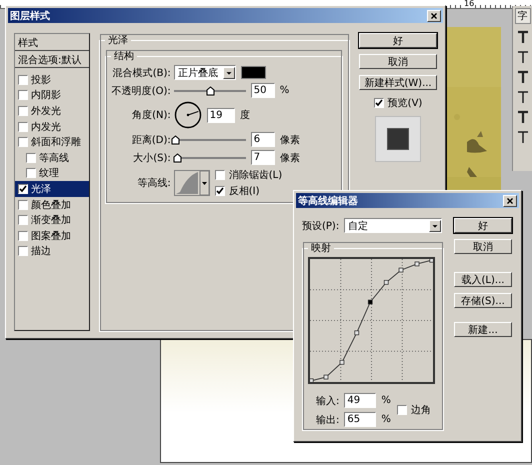 This screenshot has height=465, width=532. Describe the element at coordinates (393, 225) in the screenshot. I see `preset-dropdown: 自定` at that location.